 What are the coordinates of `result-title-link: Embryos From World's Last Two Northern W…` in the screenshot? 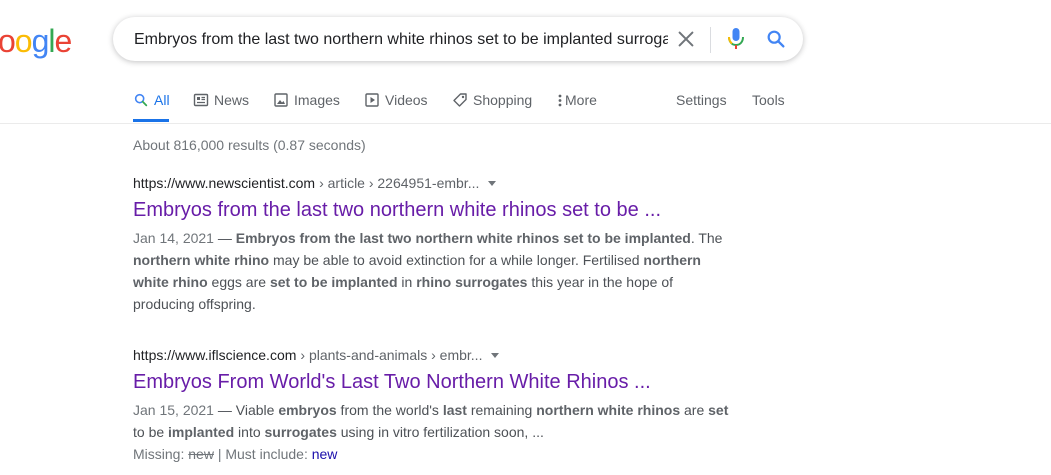 It's located at (433, 382).